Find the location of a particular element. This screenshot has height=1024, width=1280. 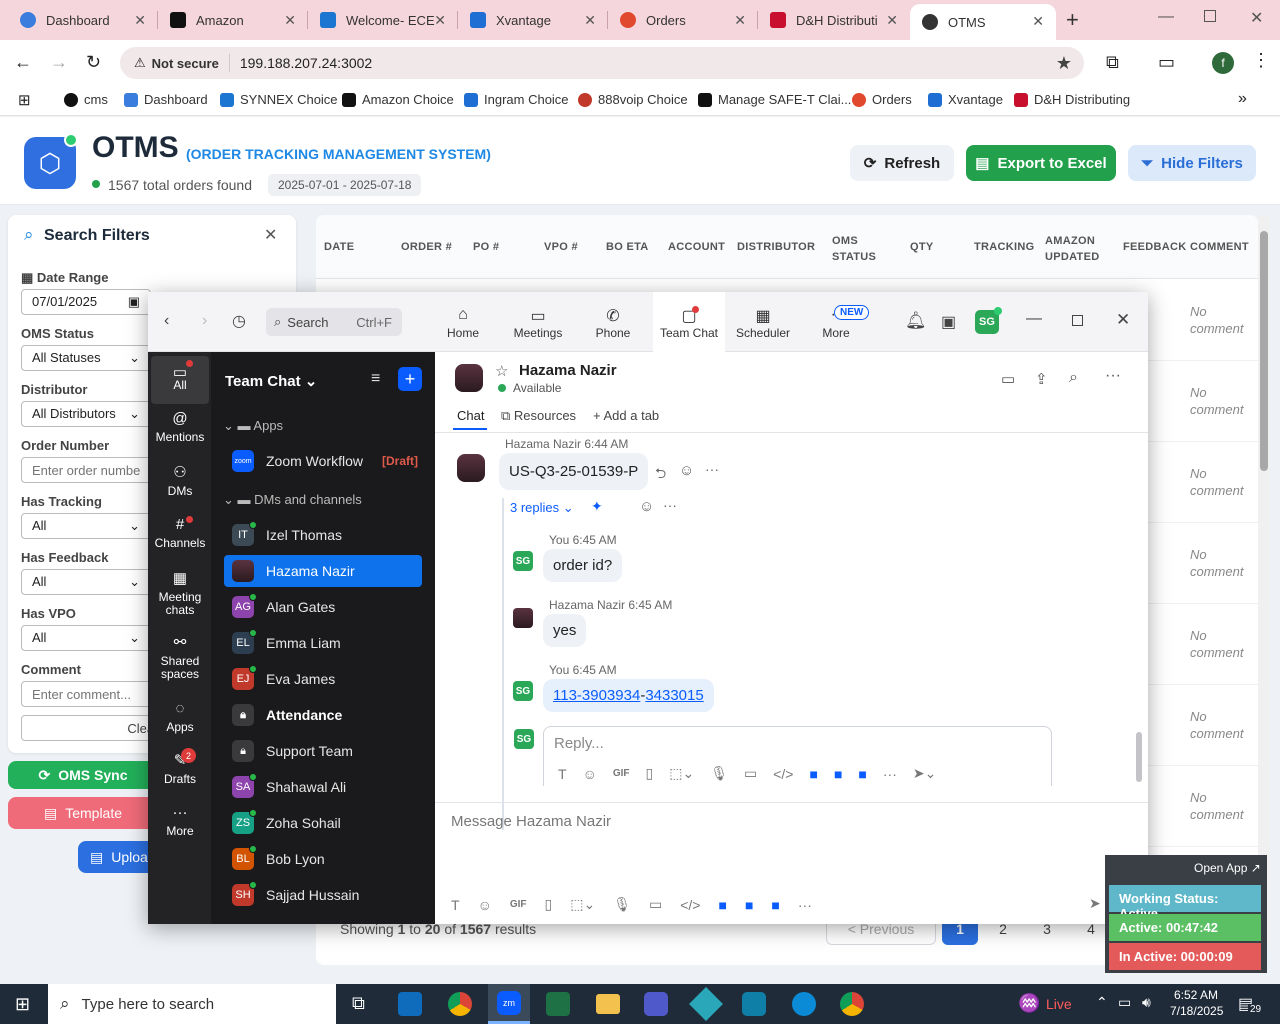

comment-input is located at coordinates (86, 694).